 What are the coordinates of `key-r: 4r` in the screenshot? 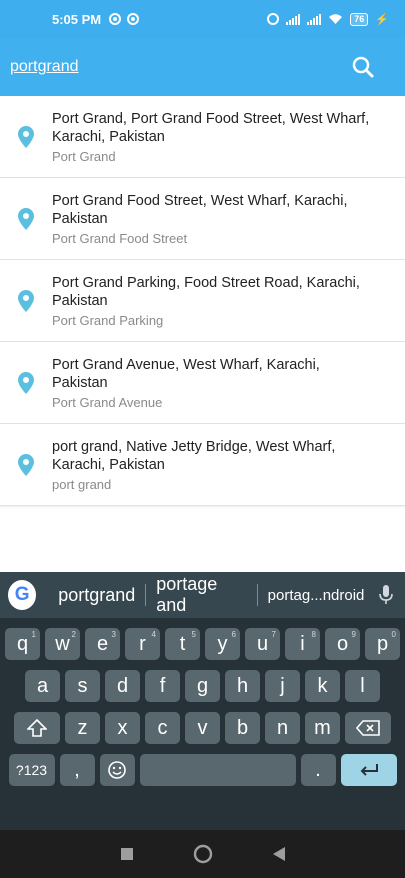 It's located at (142, 644).